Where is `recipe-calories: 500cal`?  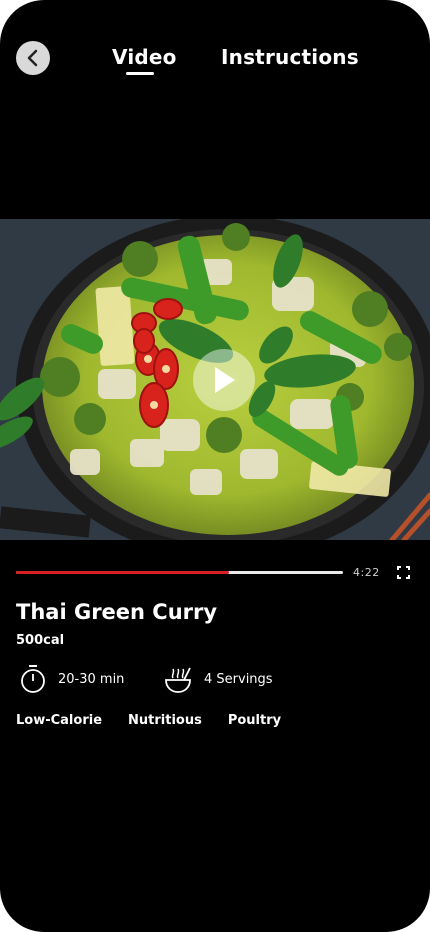 recipe-calories: 500cal is located at coordinates (40, 640).